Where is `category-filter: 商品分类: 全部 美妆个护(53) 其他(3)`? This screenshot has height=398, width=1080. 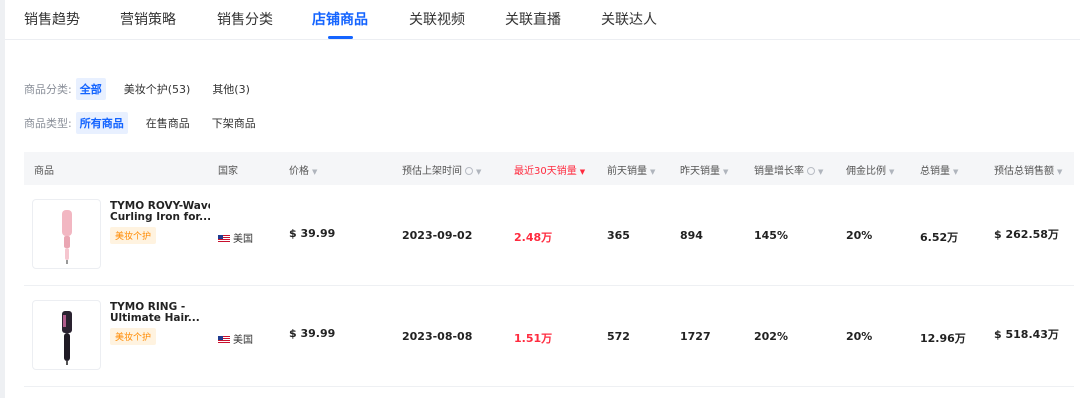
category-filter: 商品分类: 全部 美妆个护(53) 其他(3) is located at coordinates (146, 89).